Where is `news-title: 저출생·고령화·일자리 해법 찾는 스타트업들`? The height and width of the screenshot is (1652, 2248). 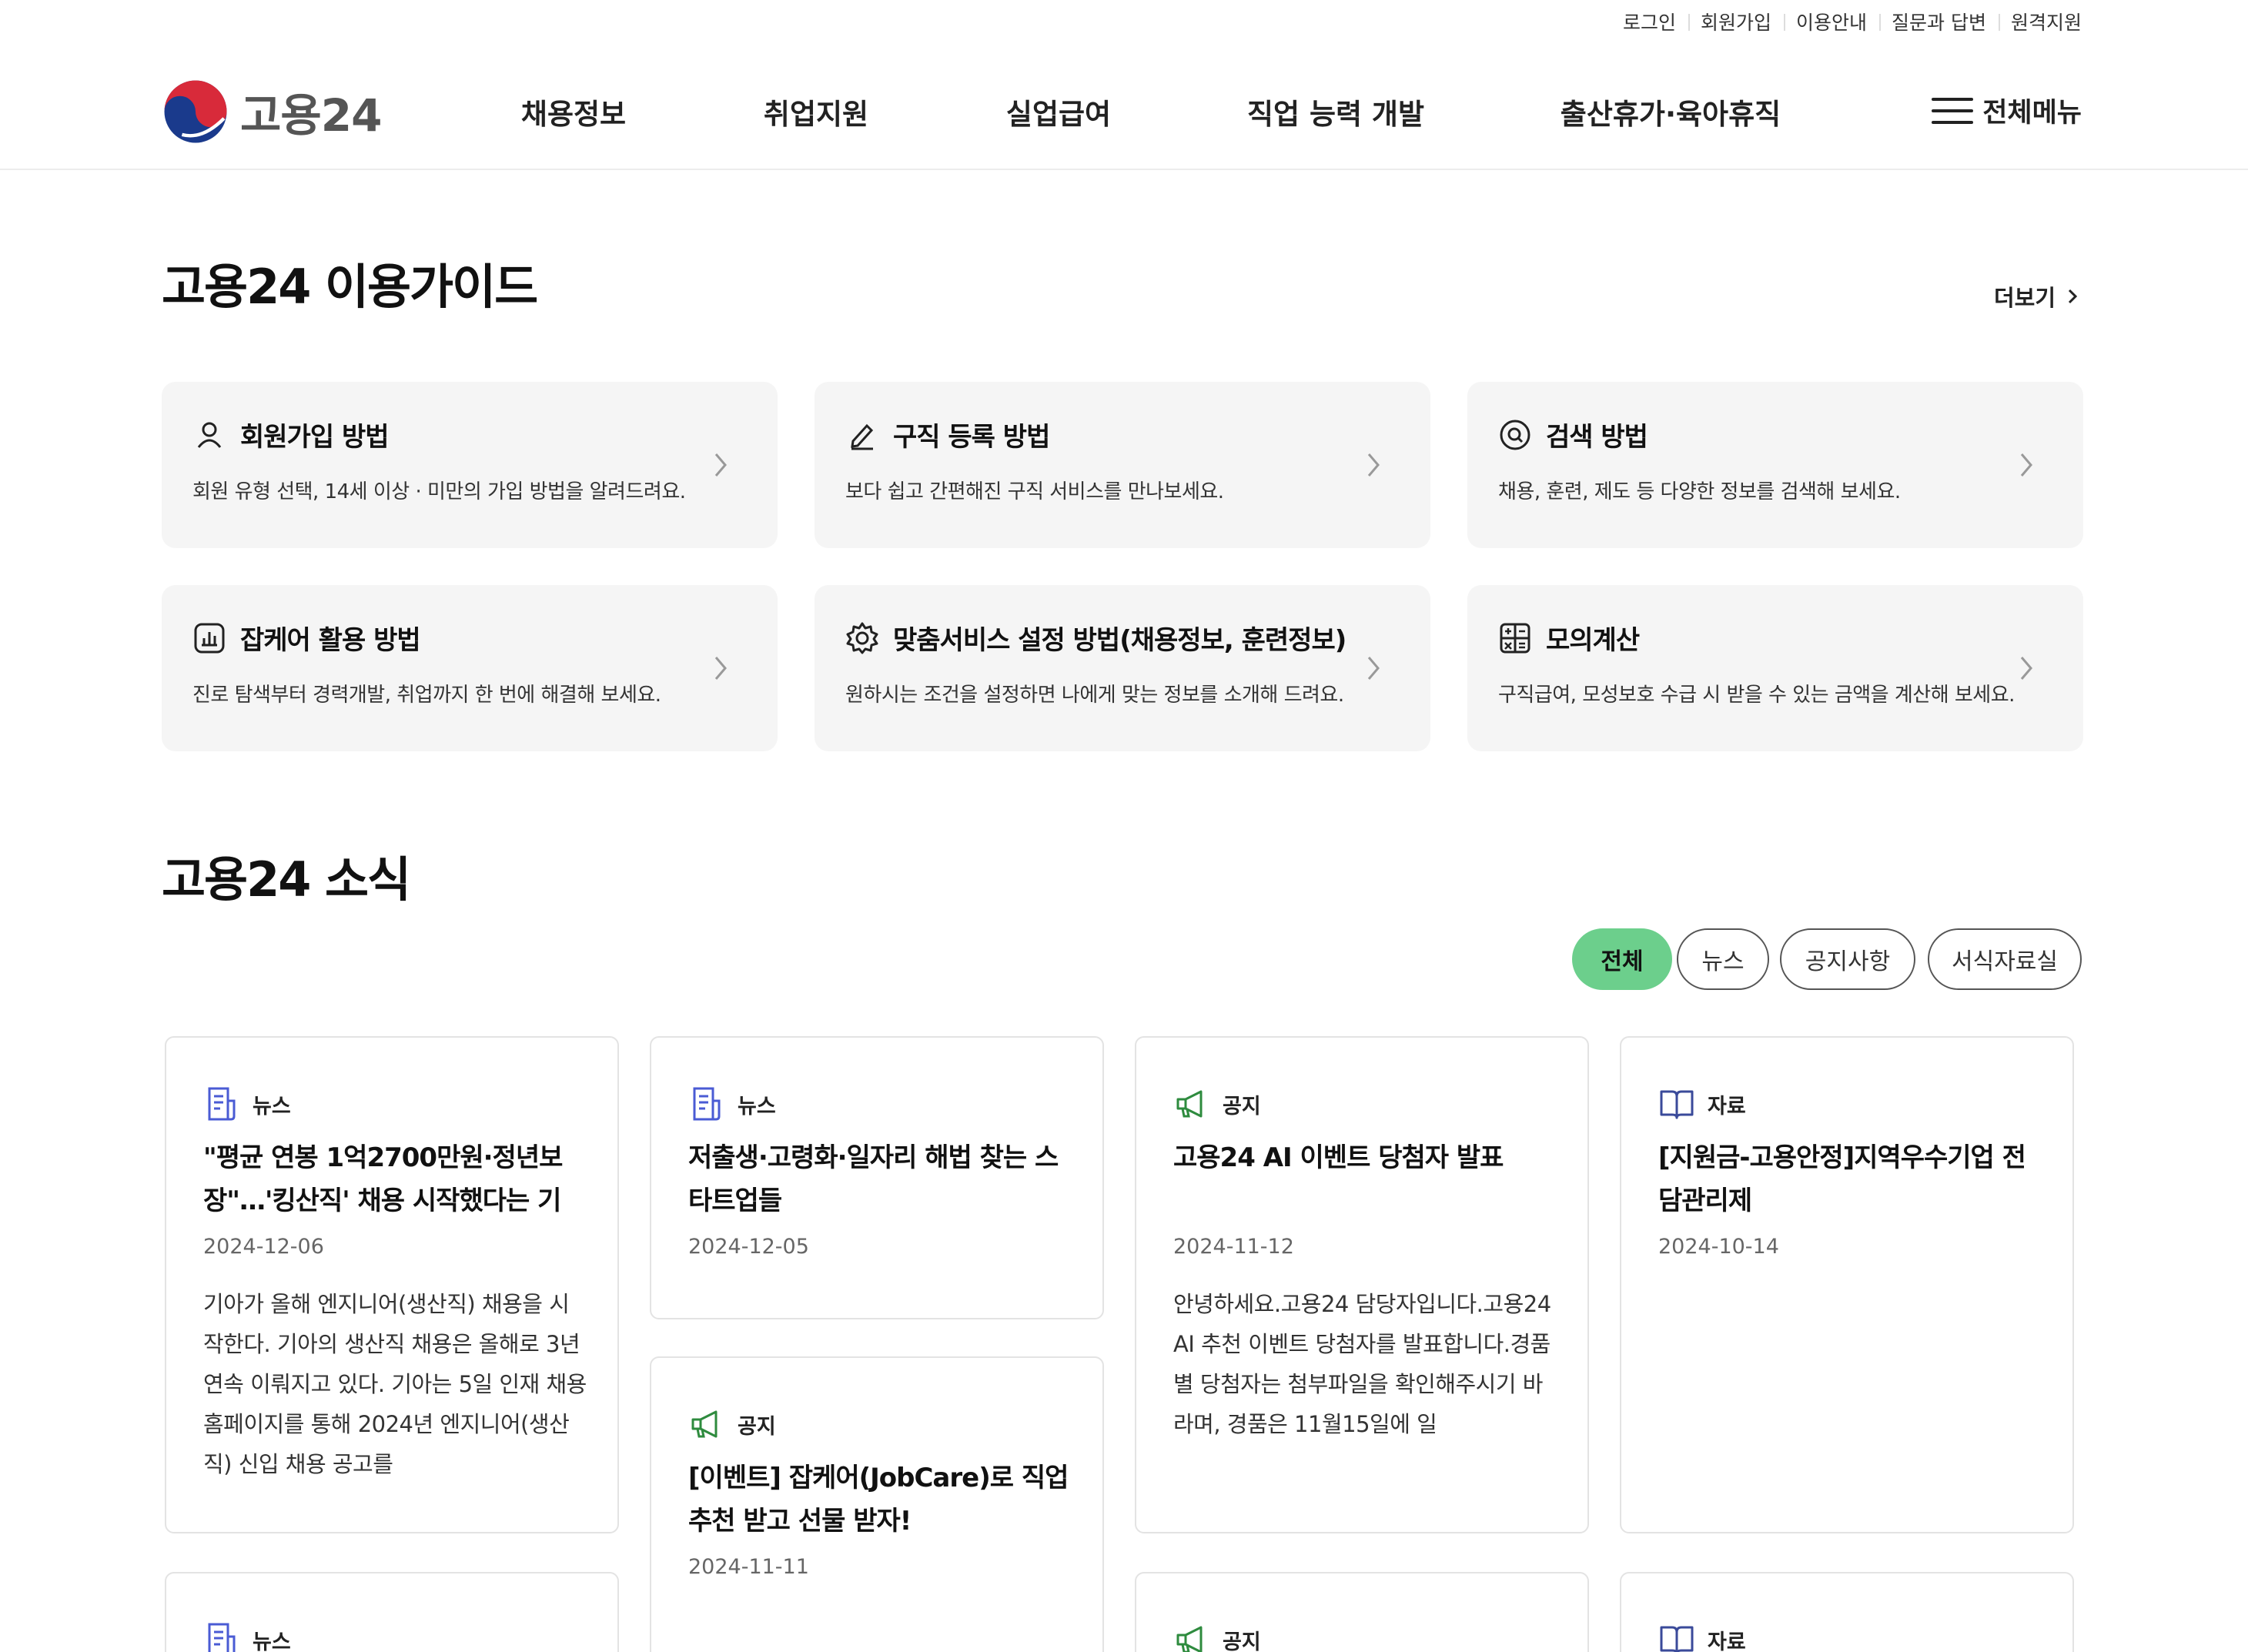
news-title: 저출생·고령화·일자리 해법 찾는 스타트업들 is located at coordinates (873, 1179).